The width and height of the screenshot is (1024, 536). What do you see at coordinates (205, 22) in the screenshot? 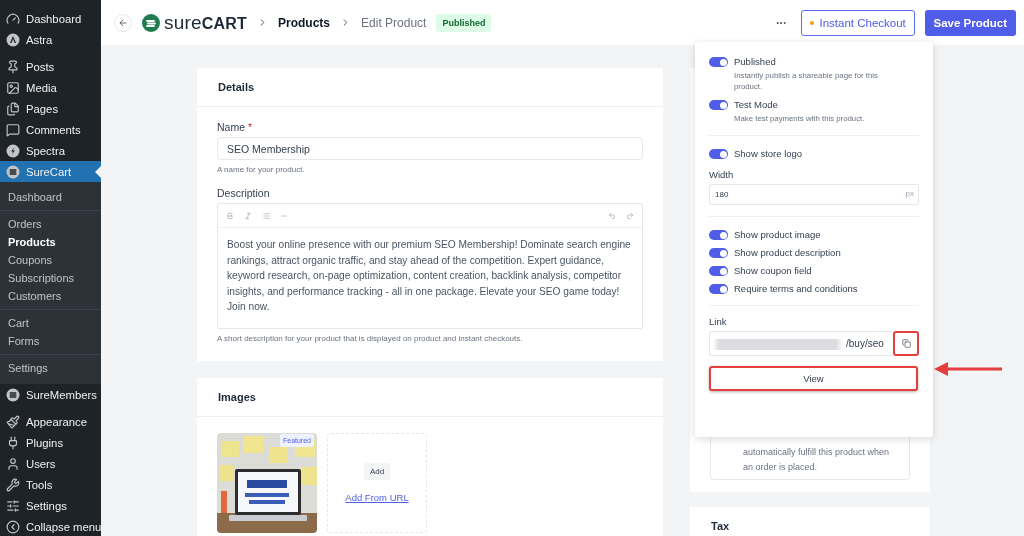
I see `logo-text: sureCART` at bounding box center [205, 22].